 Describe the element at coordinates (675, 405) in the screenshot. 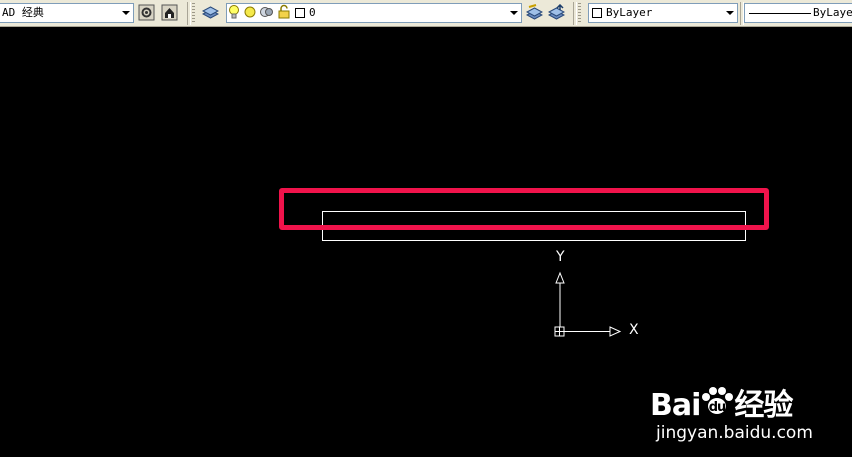

I see `watermark-brand-lead: Bai` at that location.